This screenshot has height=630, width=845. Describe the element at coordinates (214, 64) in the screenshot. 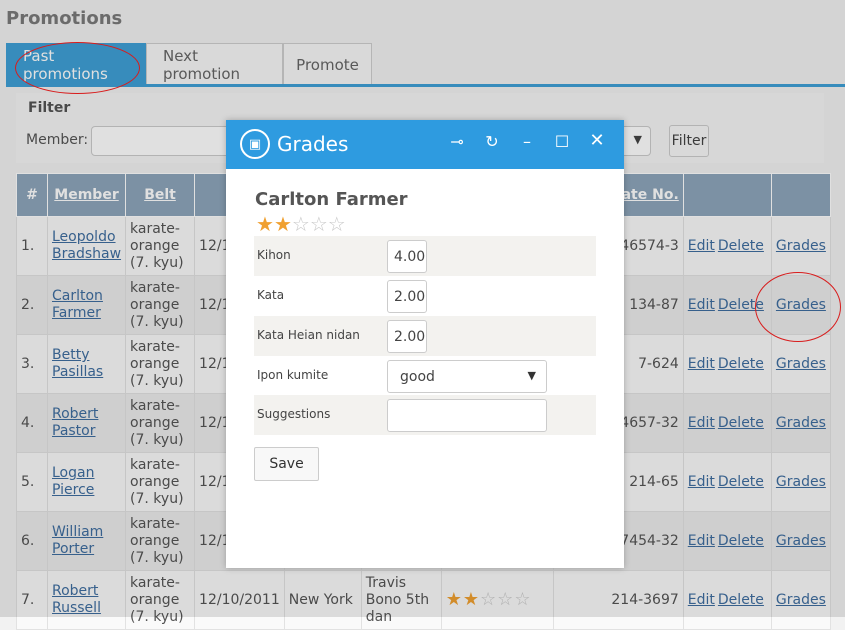

I see `tab-next-promotion: Next promotion` at that location.